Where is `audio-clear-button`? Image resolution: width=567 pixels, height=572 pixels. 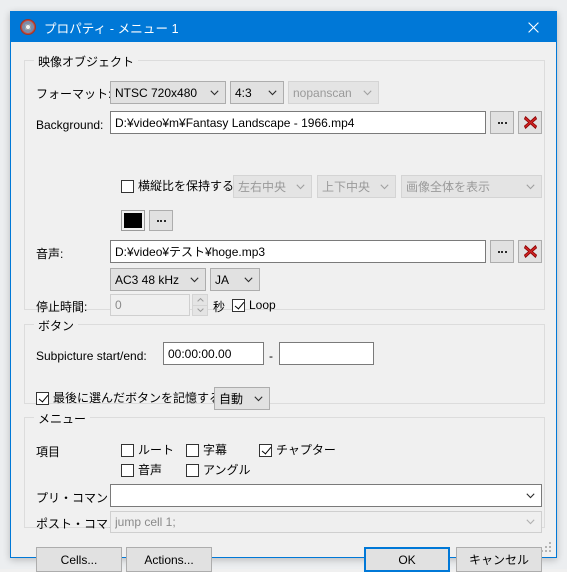
audio-clear-button is located at coordinates (530, 251).